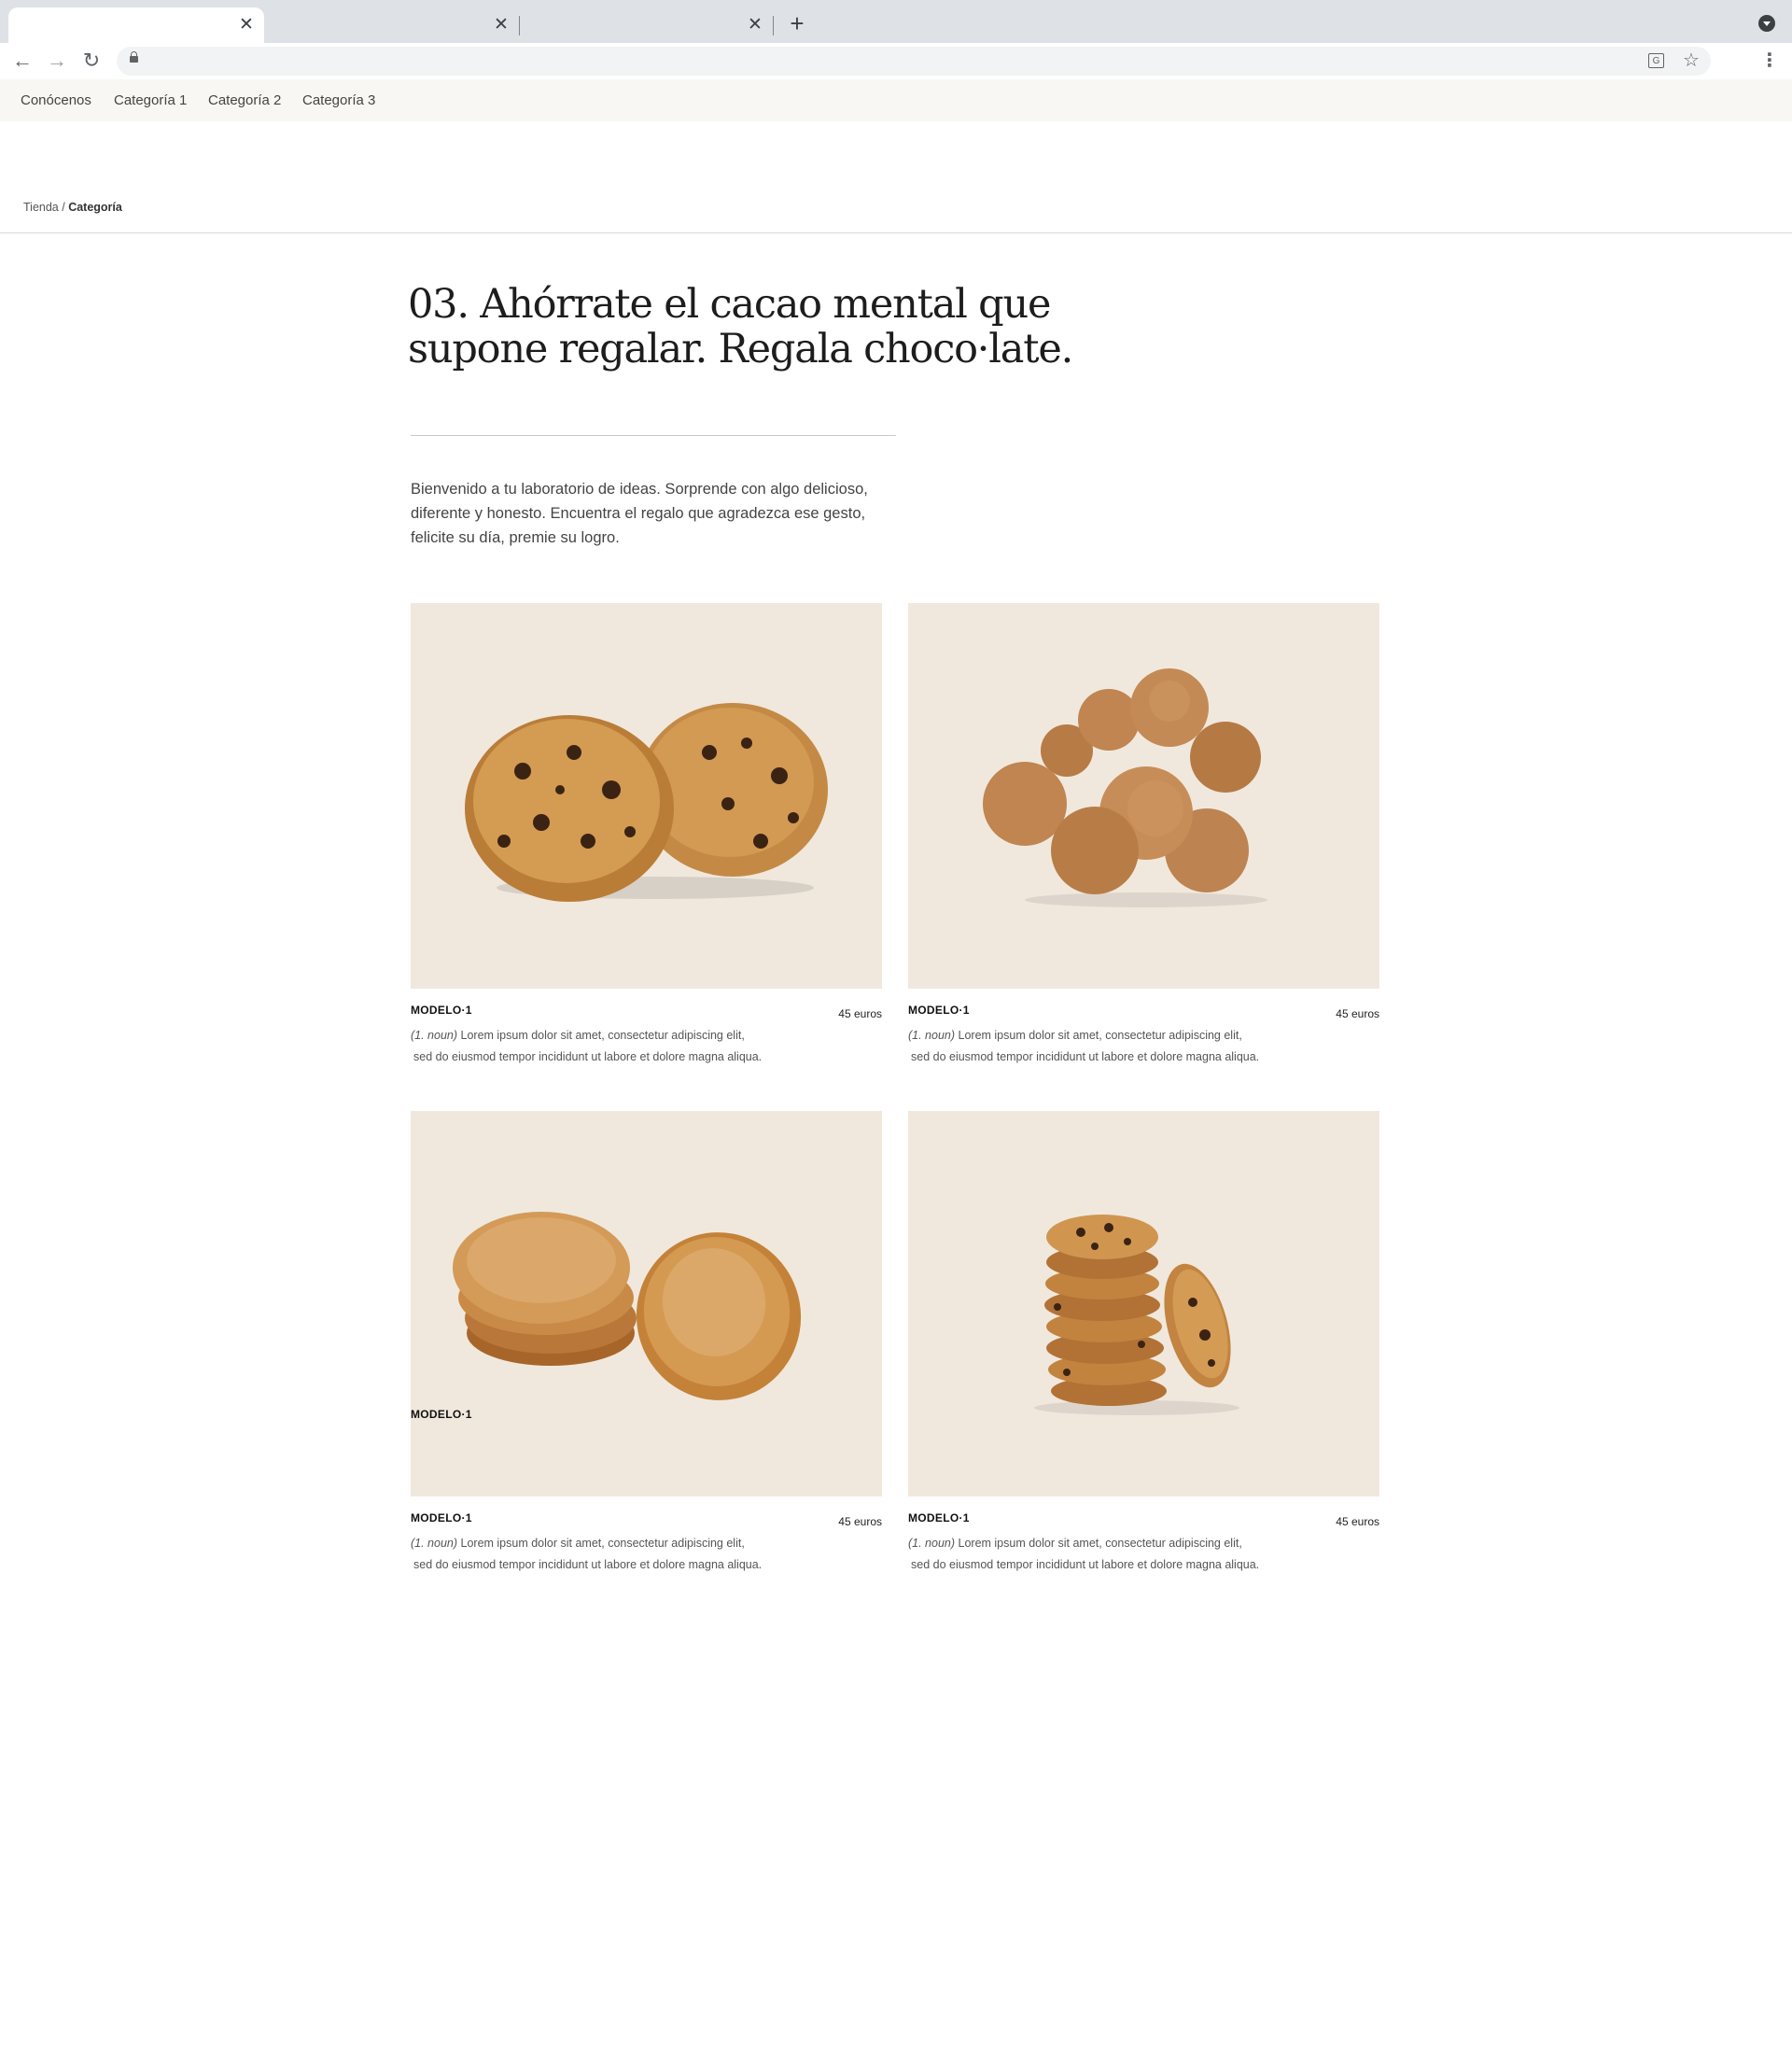  I want to click on kebab-menu-icon: ⋮, so click(1769, 61).